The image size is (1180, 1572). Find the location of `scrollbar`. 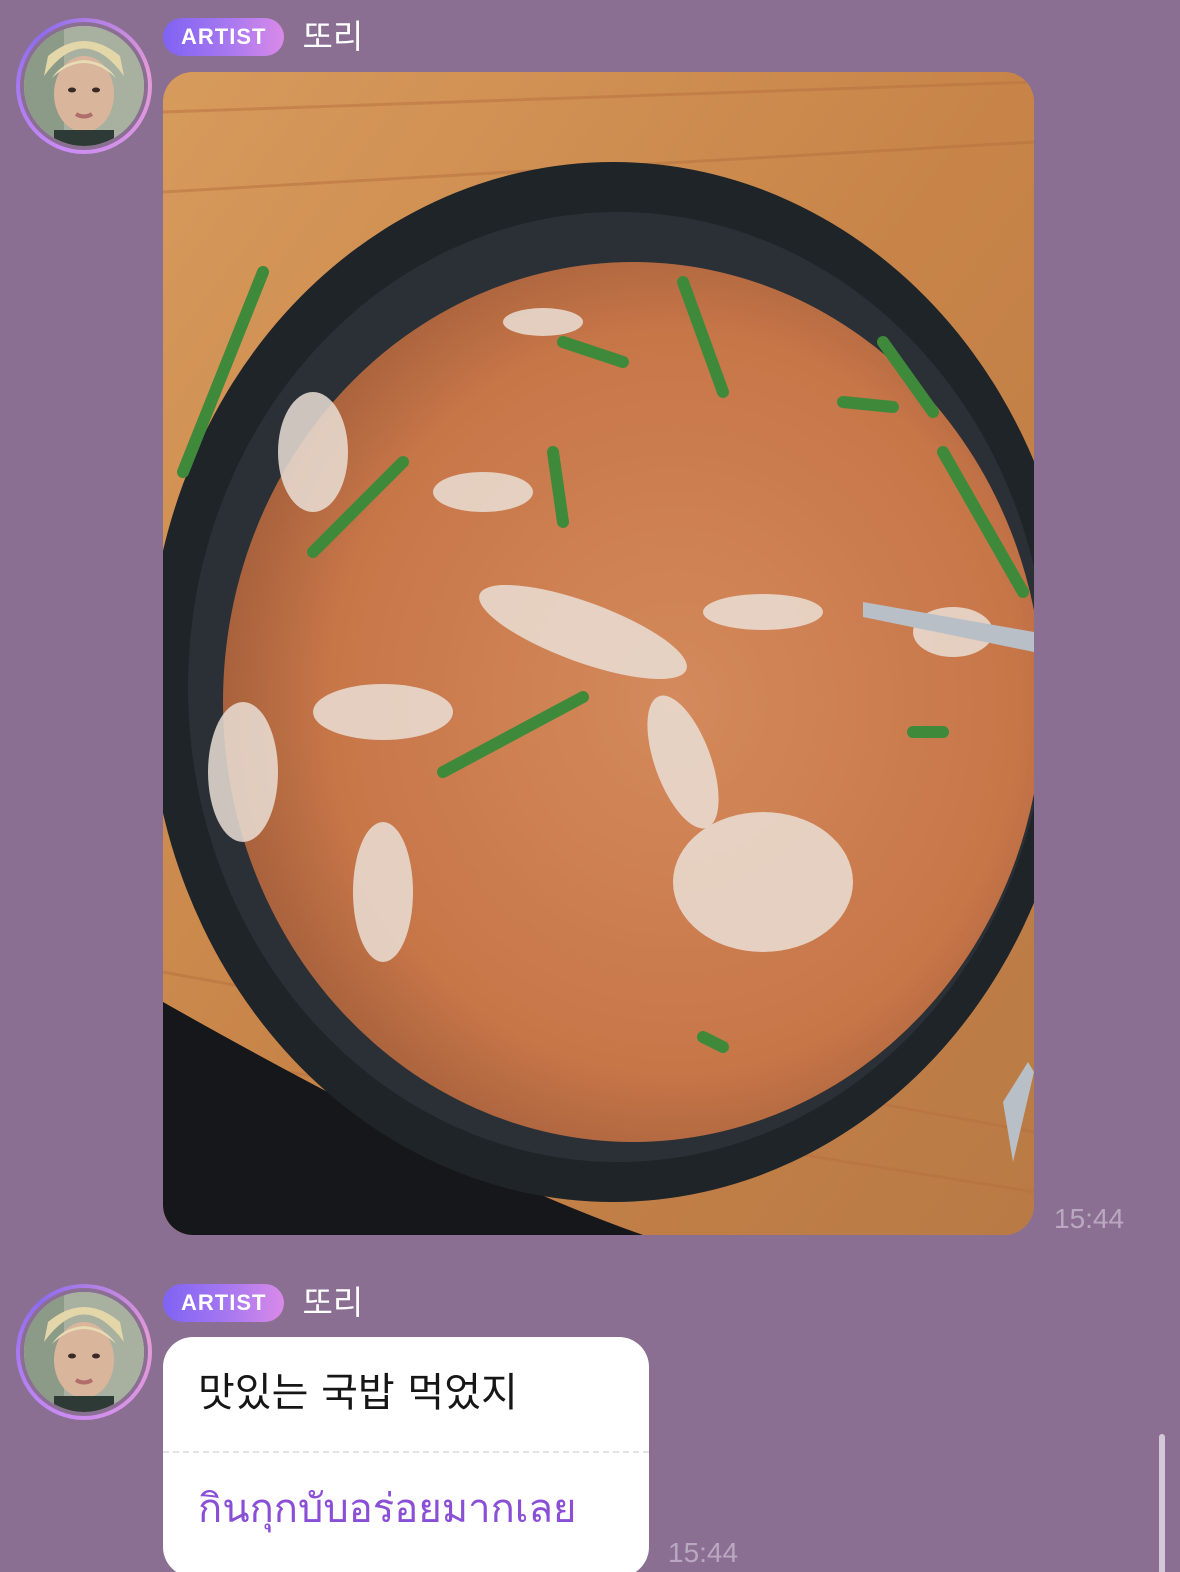

scrollbar is located at coordinates (1162, 1503).